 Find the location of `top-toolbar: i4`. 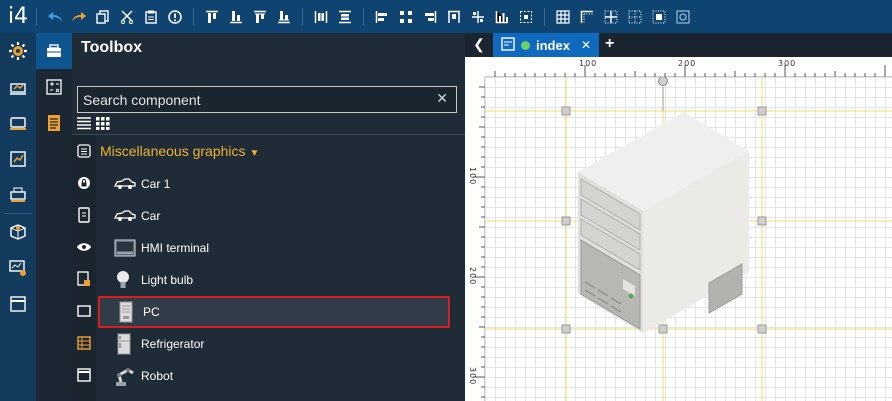

top-toolbar: i4 is located at coordinates (446, 16).